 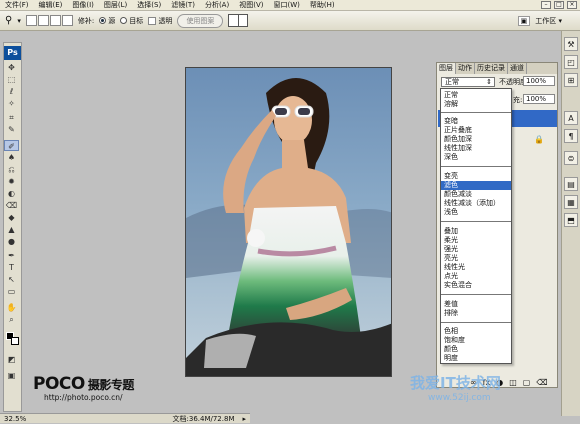 I want to click on status-menu-arrow-icon: ▸, so click(x=244, y=419).